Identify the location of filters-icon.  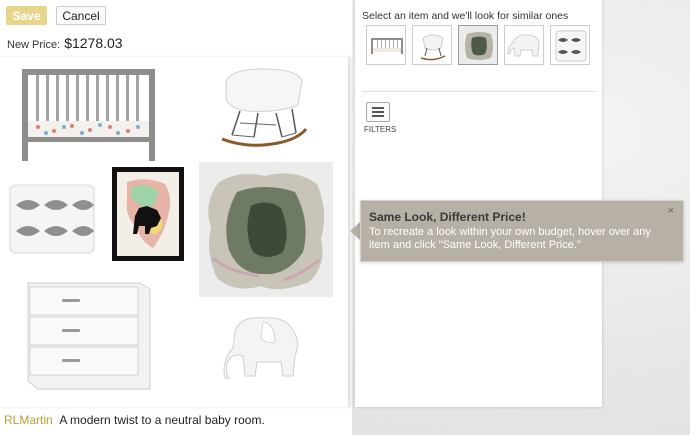
(378, 108).